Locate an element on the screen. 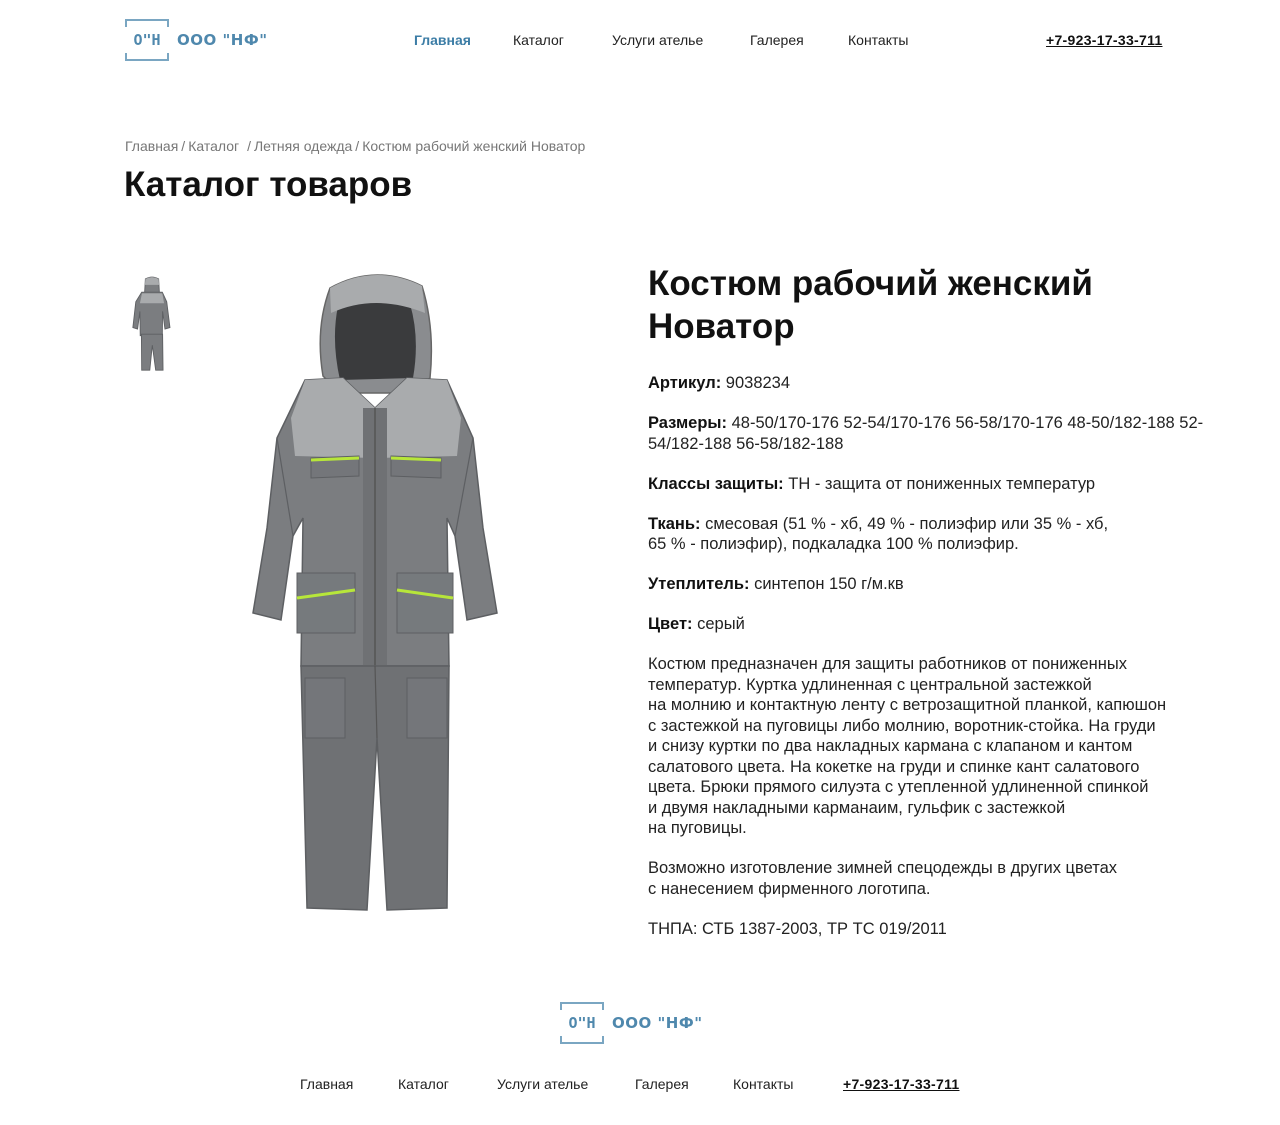  nav-item-home: Главная is located at coordinates (442, 40).